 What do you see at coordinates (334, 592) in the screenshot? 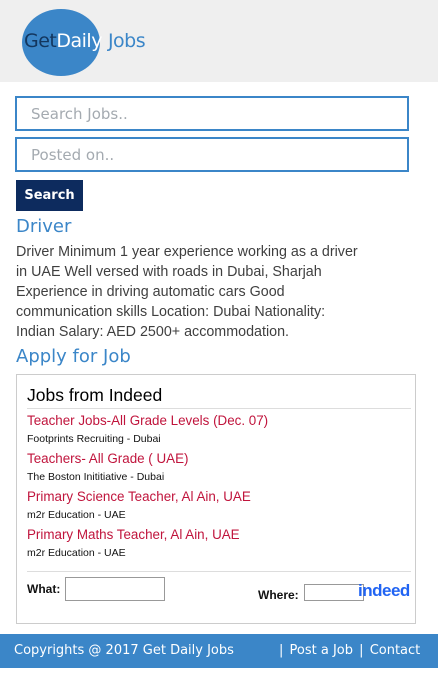
I see `where-input` at bounding box center [334, 592].